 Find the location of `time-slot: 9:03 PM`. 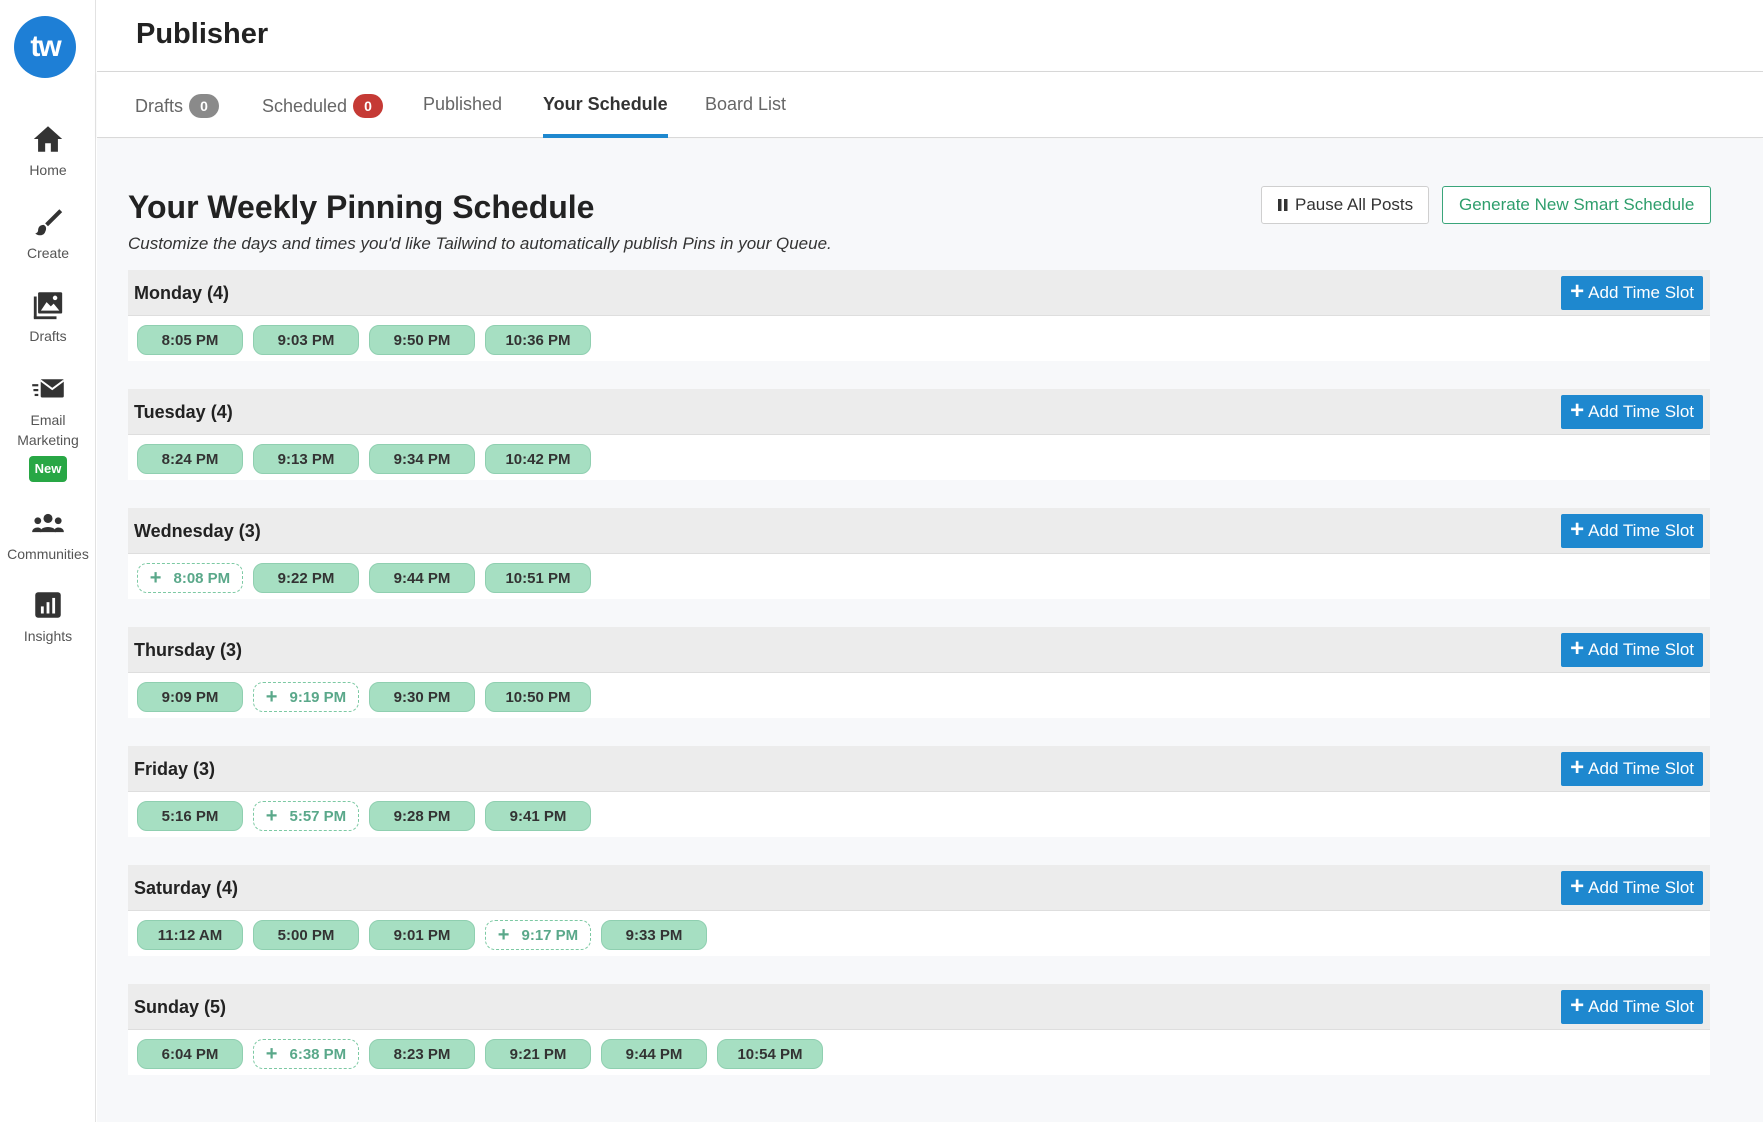

time-slot: 9:03 PM is located at coordinates (306, 340).